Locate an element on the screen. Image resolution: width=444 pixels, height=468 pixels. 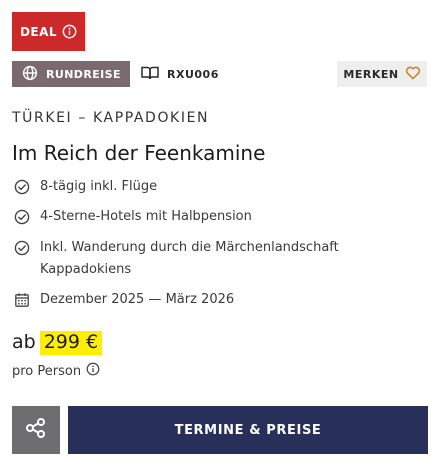
trip-title: Im Reich der Feenkamine is located at coordinates (138, 153).